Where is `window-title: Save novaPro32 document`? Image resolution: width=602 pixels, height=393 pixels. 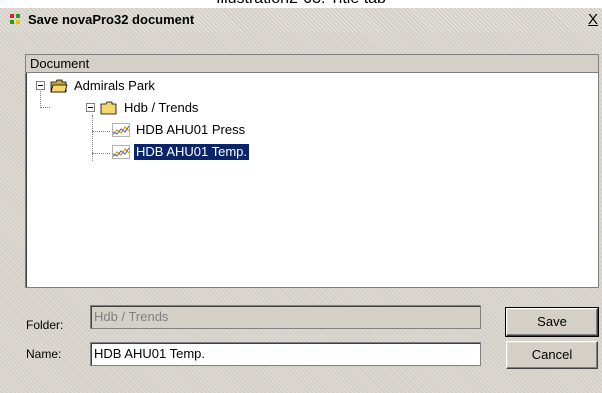
window-title: Save novaPro32 document is located at coordinates (111, 19).